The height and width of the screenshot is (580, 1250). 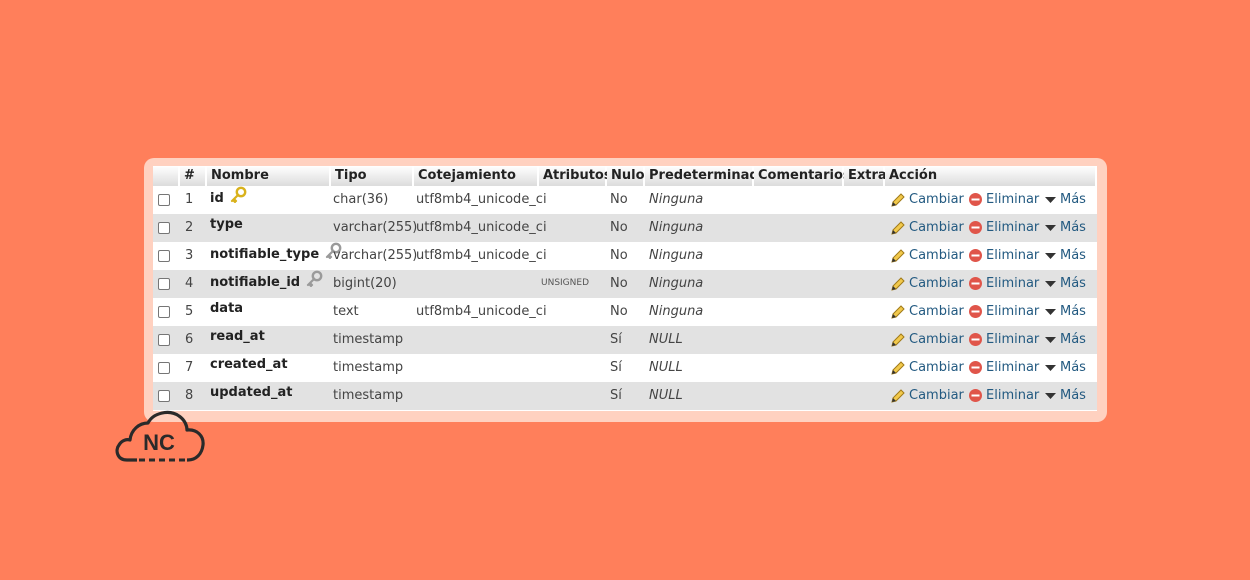 I want to click on header-tipo: Tipo, so click(x=372, y=176).